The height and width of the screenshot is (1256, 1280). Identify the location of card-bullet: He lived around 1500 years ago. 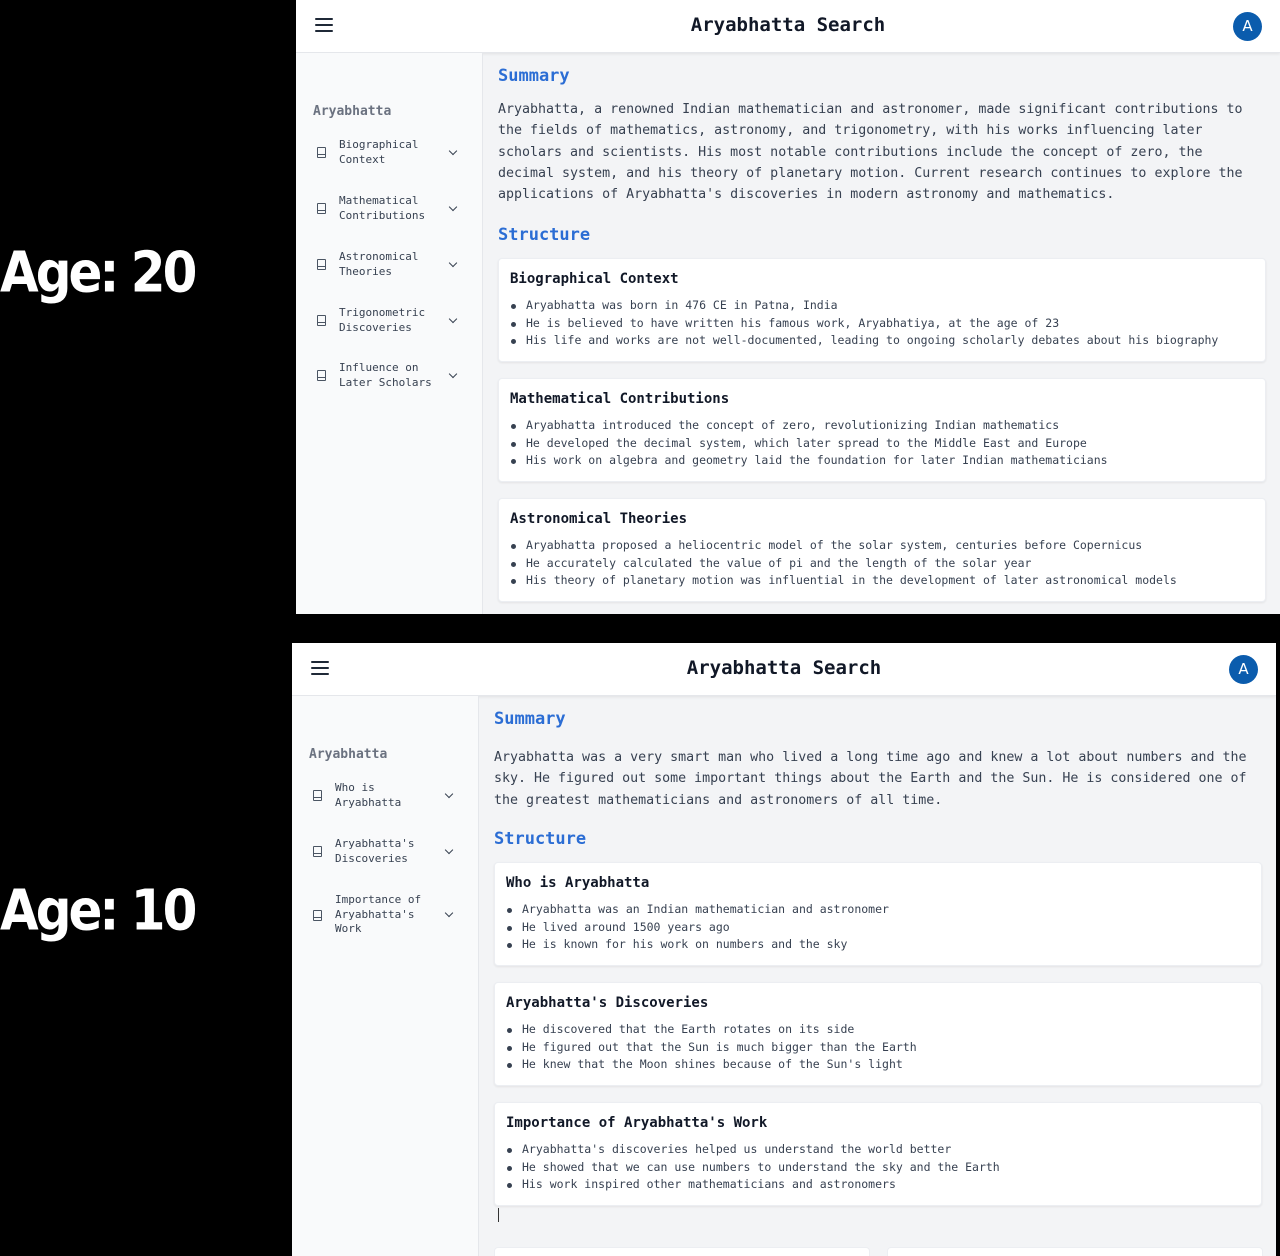
(697, 928).